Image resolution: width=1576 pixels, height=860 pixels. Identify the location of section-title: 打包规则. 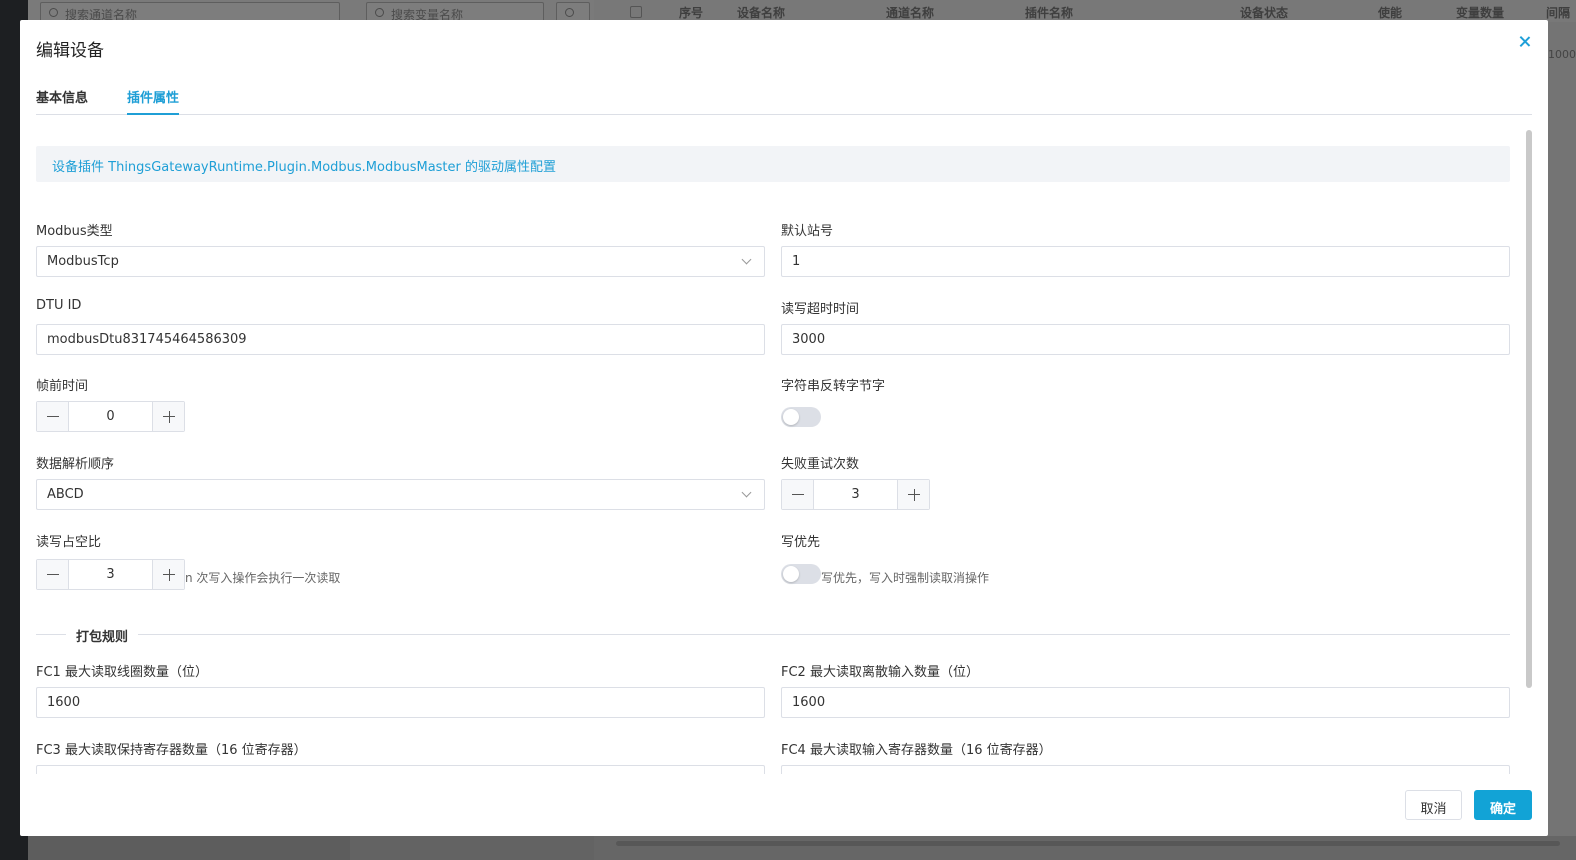
(102, 635).